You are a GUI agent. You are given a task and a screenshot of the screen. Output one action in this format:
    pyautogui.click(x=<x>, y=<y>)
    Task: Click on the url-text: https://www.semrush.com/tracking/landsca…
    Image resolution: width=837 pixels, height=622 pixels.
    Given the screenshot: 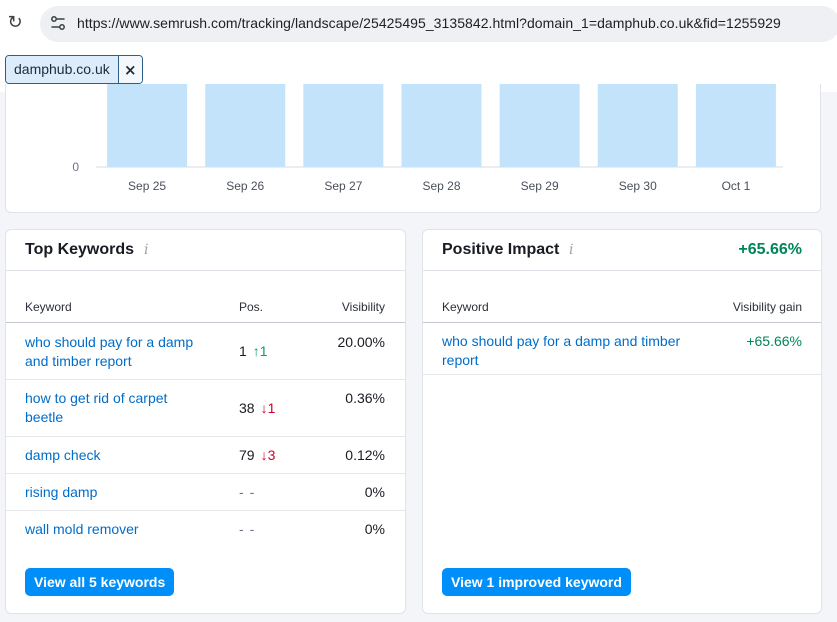 What is the action you would take?
    pyautogui.click(x=429, y=23)
    